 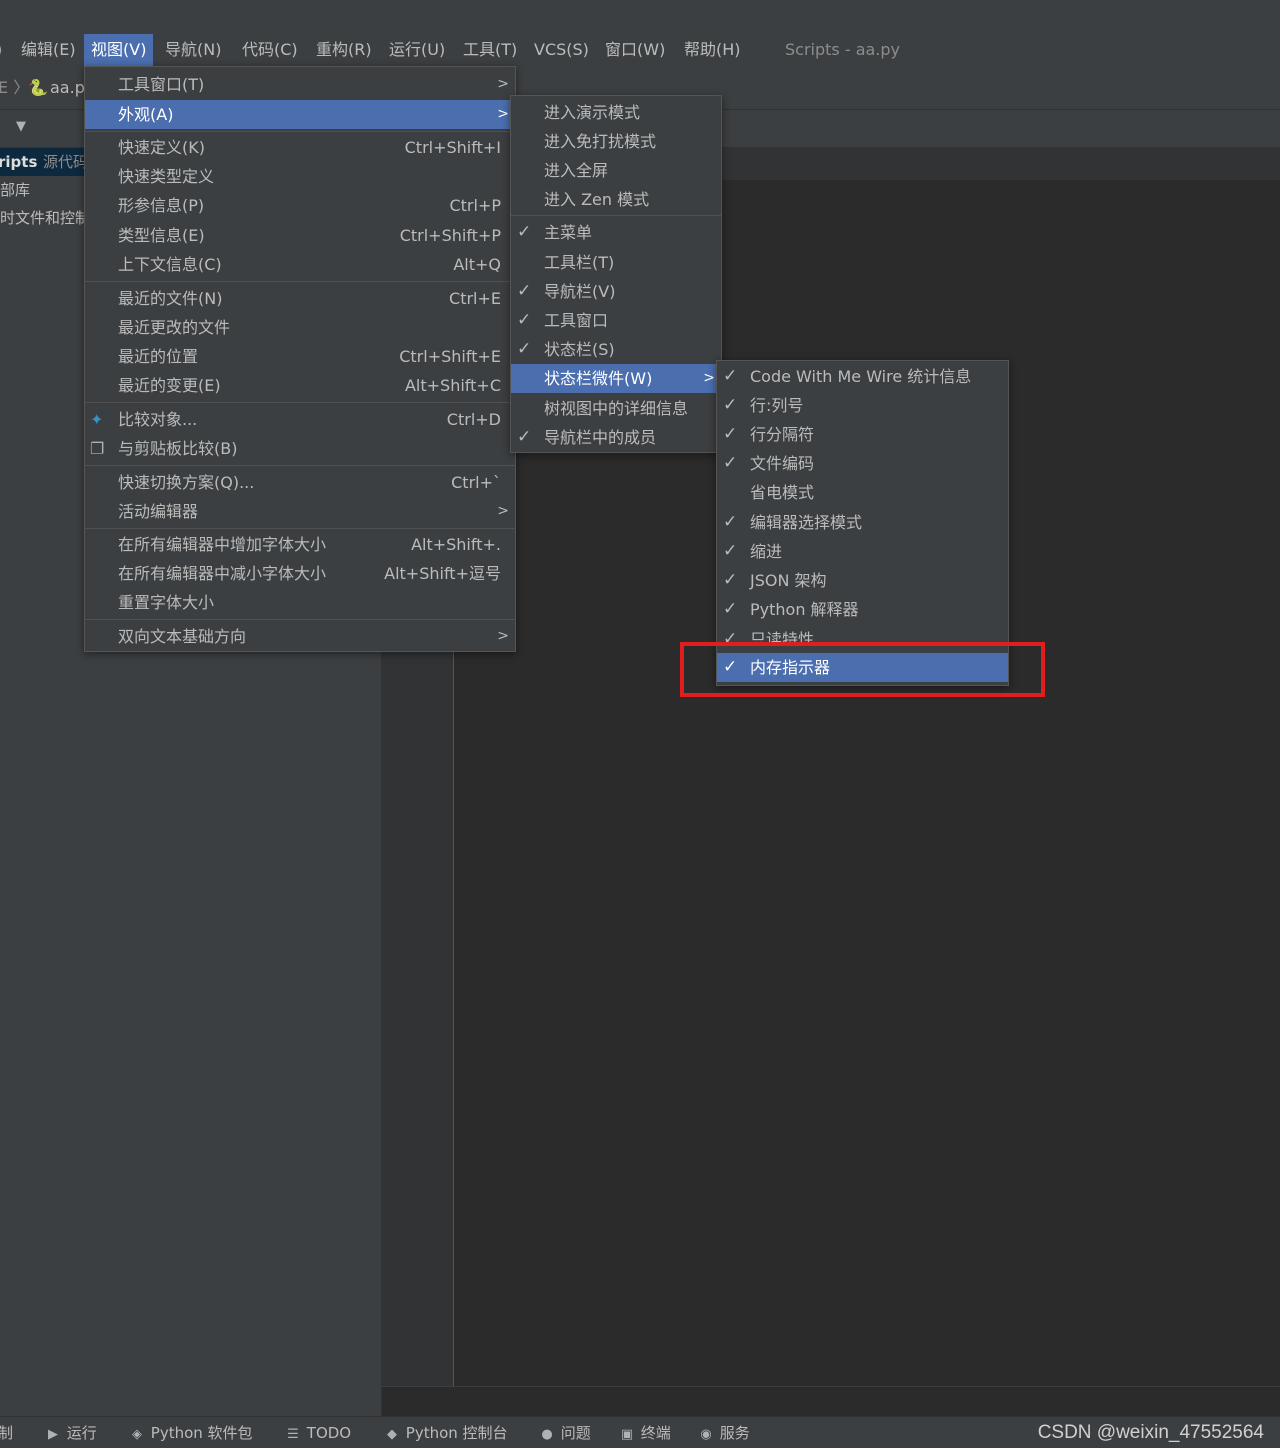 I want to click on tree-item-libraries: 部库, so click(x=15, y=190).